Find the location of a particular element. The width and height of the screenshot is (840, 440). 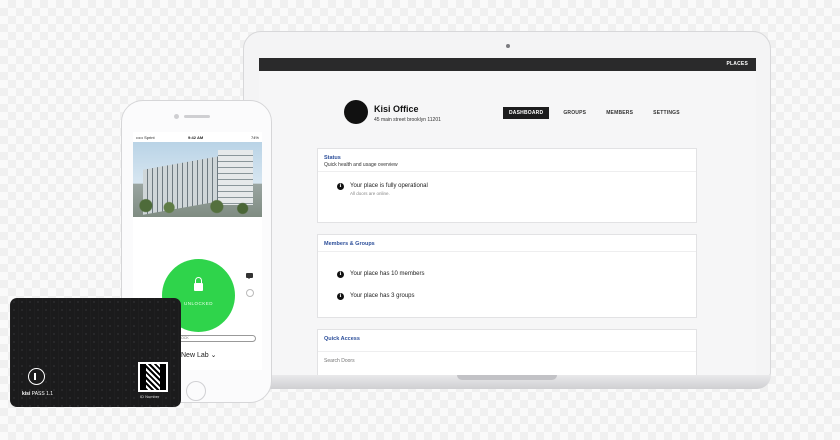

trees is located at coordinates (197, 207).